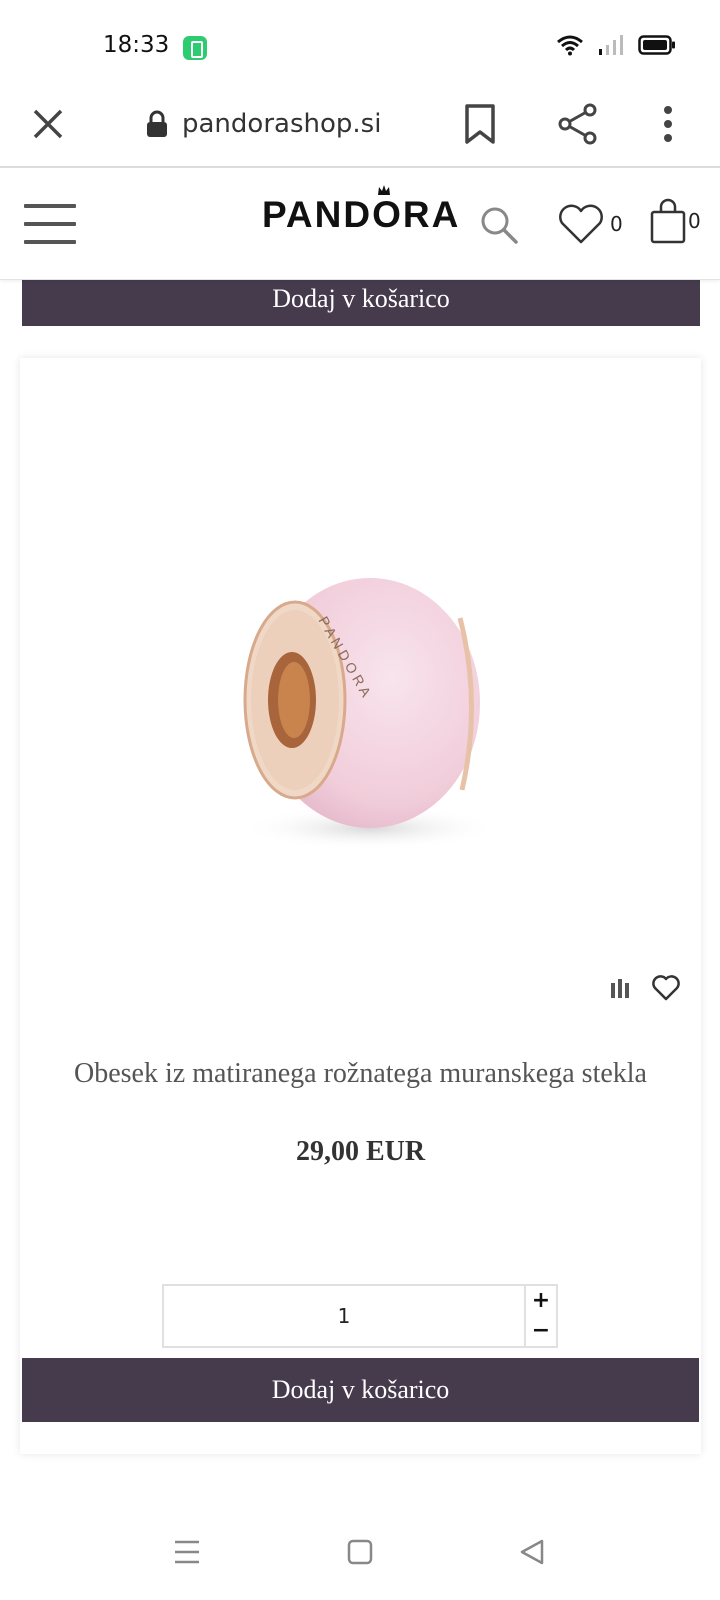 This screenshot has height=1600, width=720. What do you see at coordinates (370, 703) in the screenshot?
I see `product-image: P A N D O R A` at bounding box center [370, 703].